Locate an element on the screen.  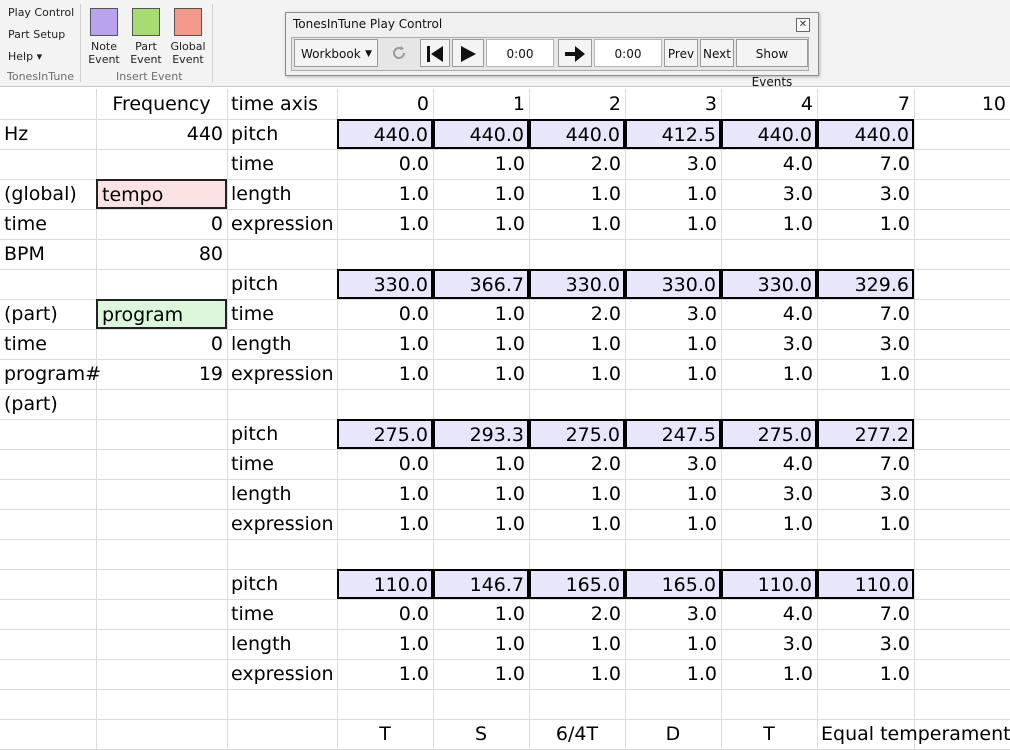
help-menu: Help ▾ is located at coordinates (25, 56).